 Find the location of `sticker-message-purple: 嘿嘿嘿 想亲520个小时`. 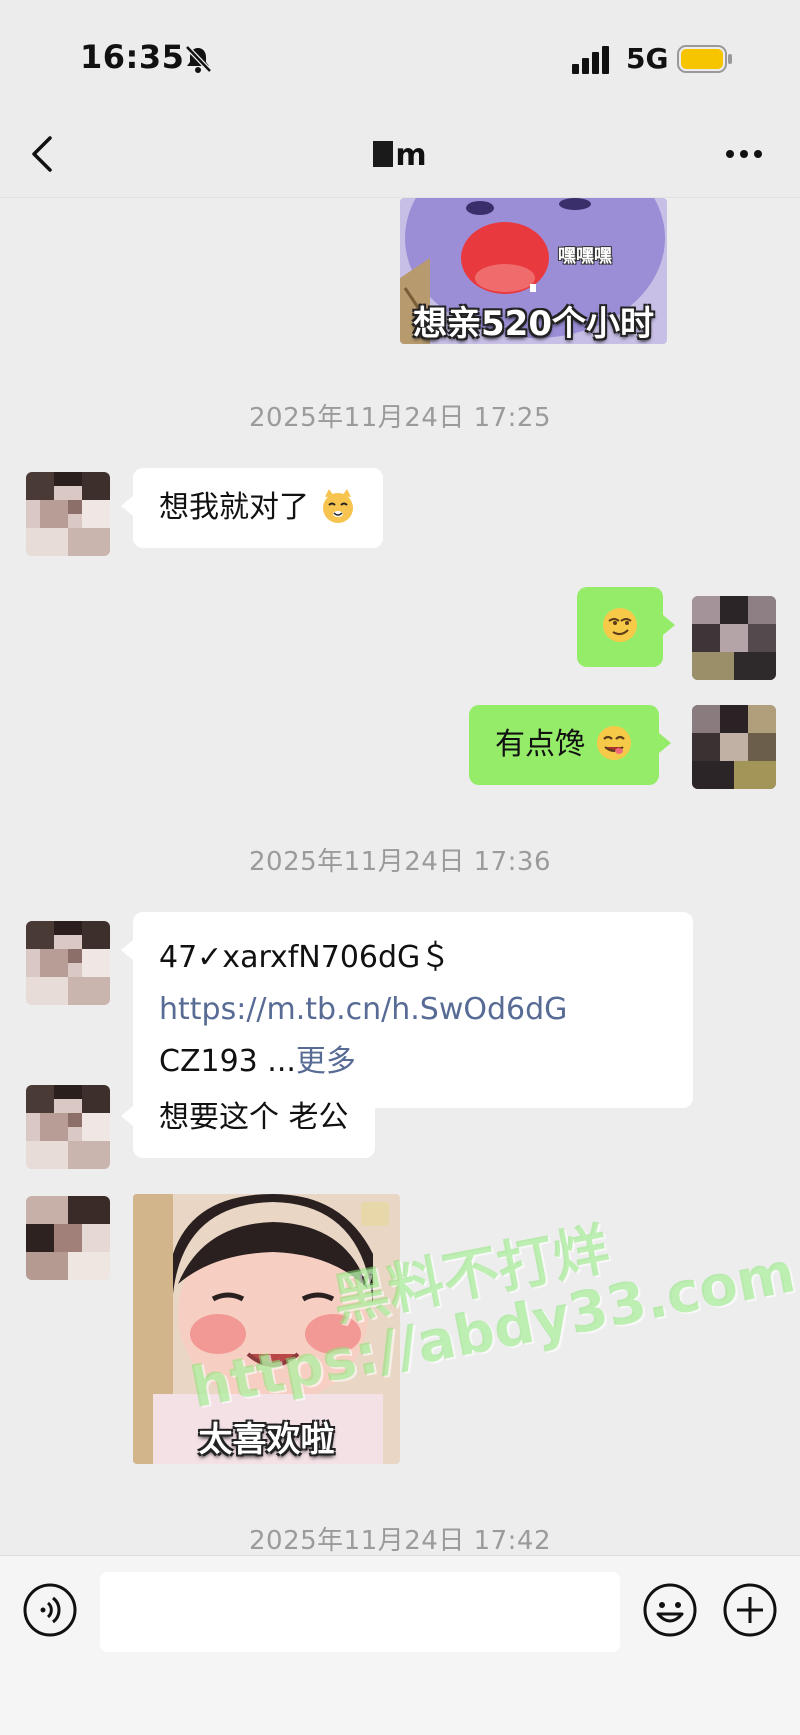

sticker-message-purple: 嘿嘿嘿 想亲520个小时 is located at coordinates (533, 271).